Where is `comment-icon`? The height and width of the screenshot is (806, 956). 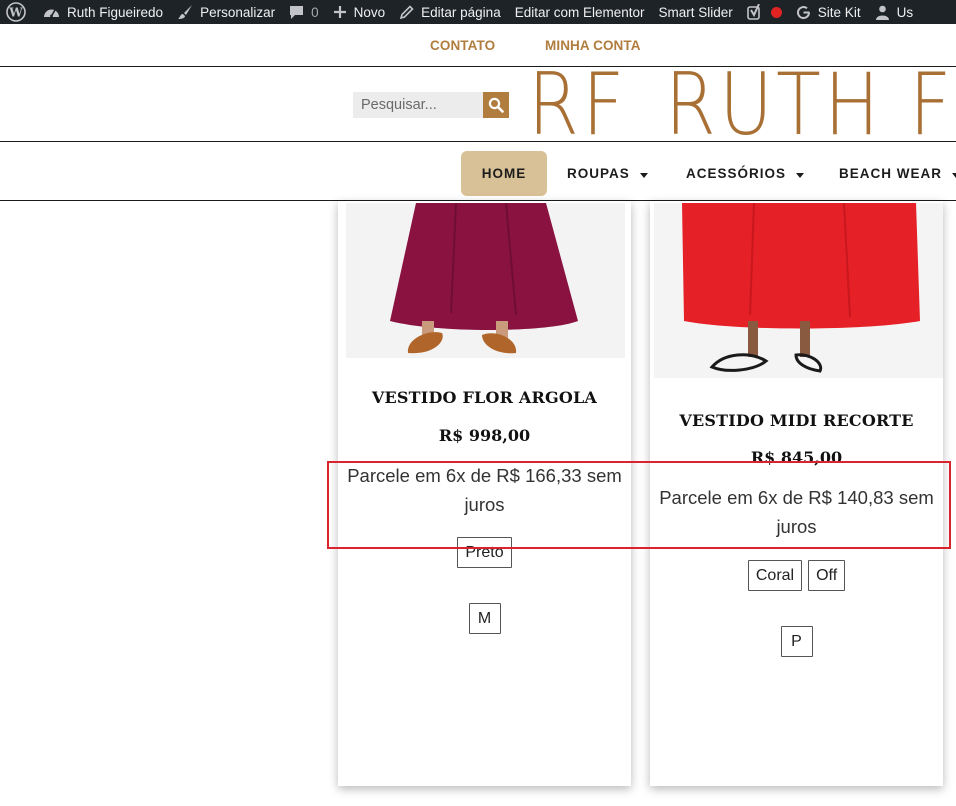
comment-icon is located at coordinates (297, 12).